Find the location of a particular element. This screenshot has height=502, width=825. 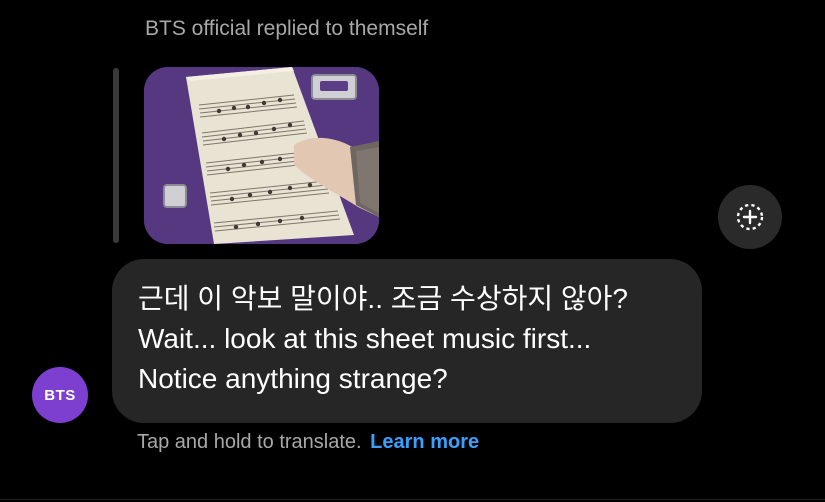

add-reaction-icon is located at coordinates (750, 217).